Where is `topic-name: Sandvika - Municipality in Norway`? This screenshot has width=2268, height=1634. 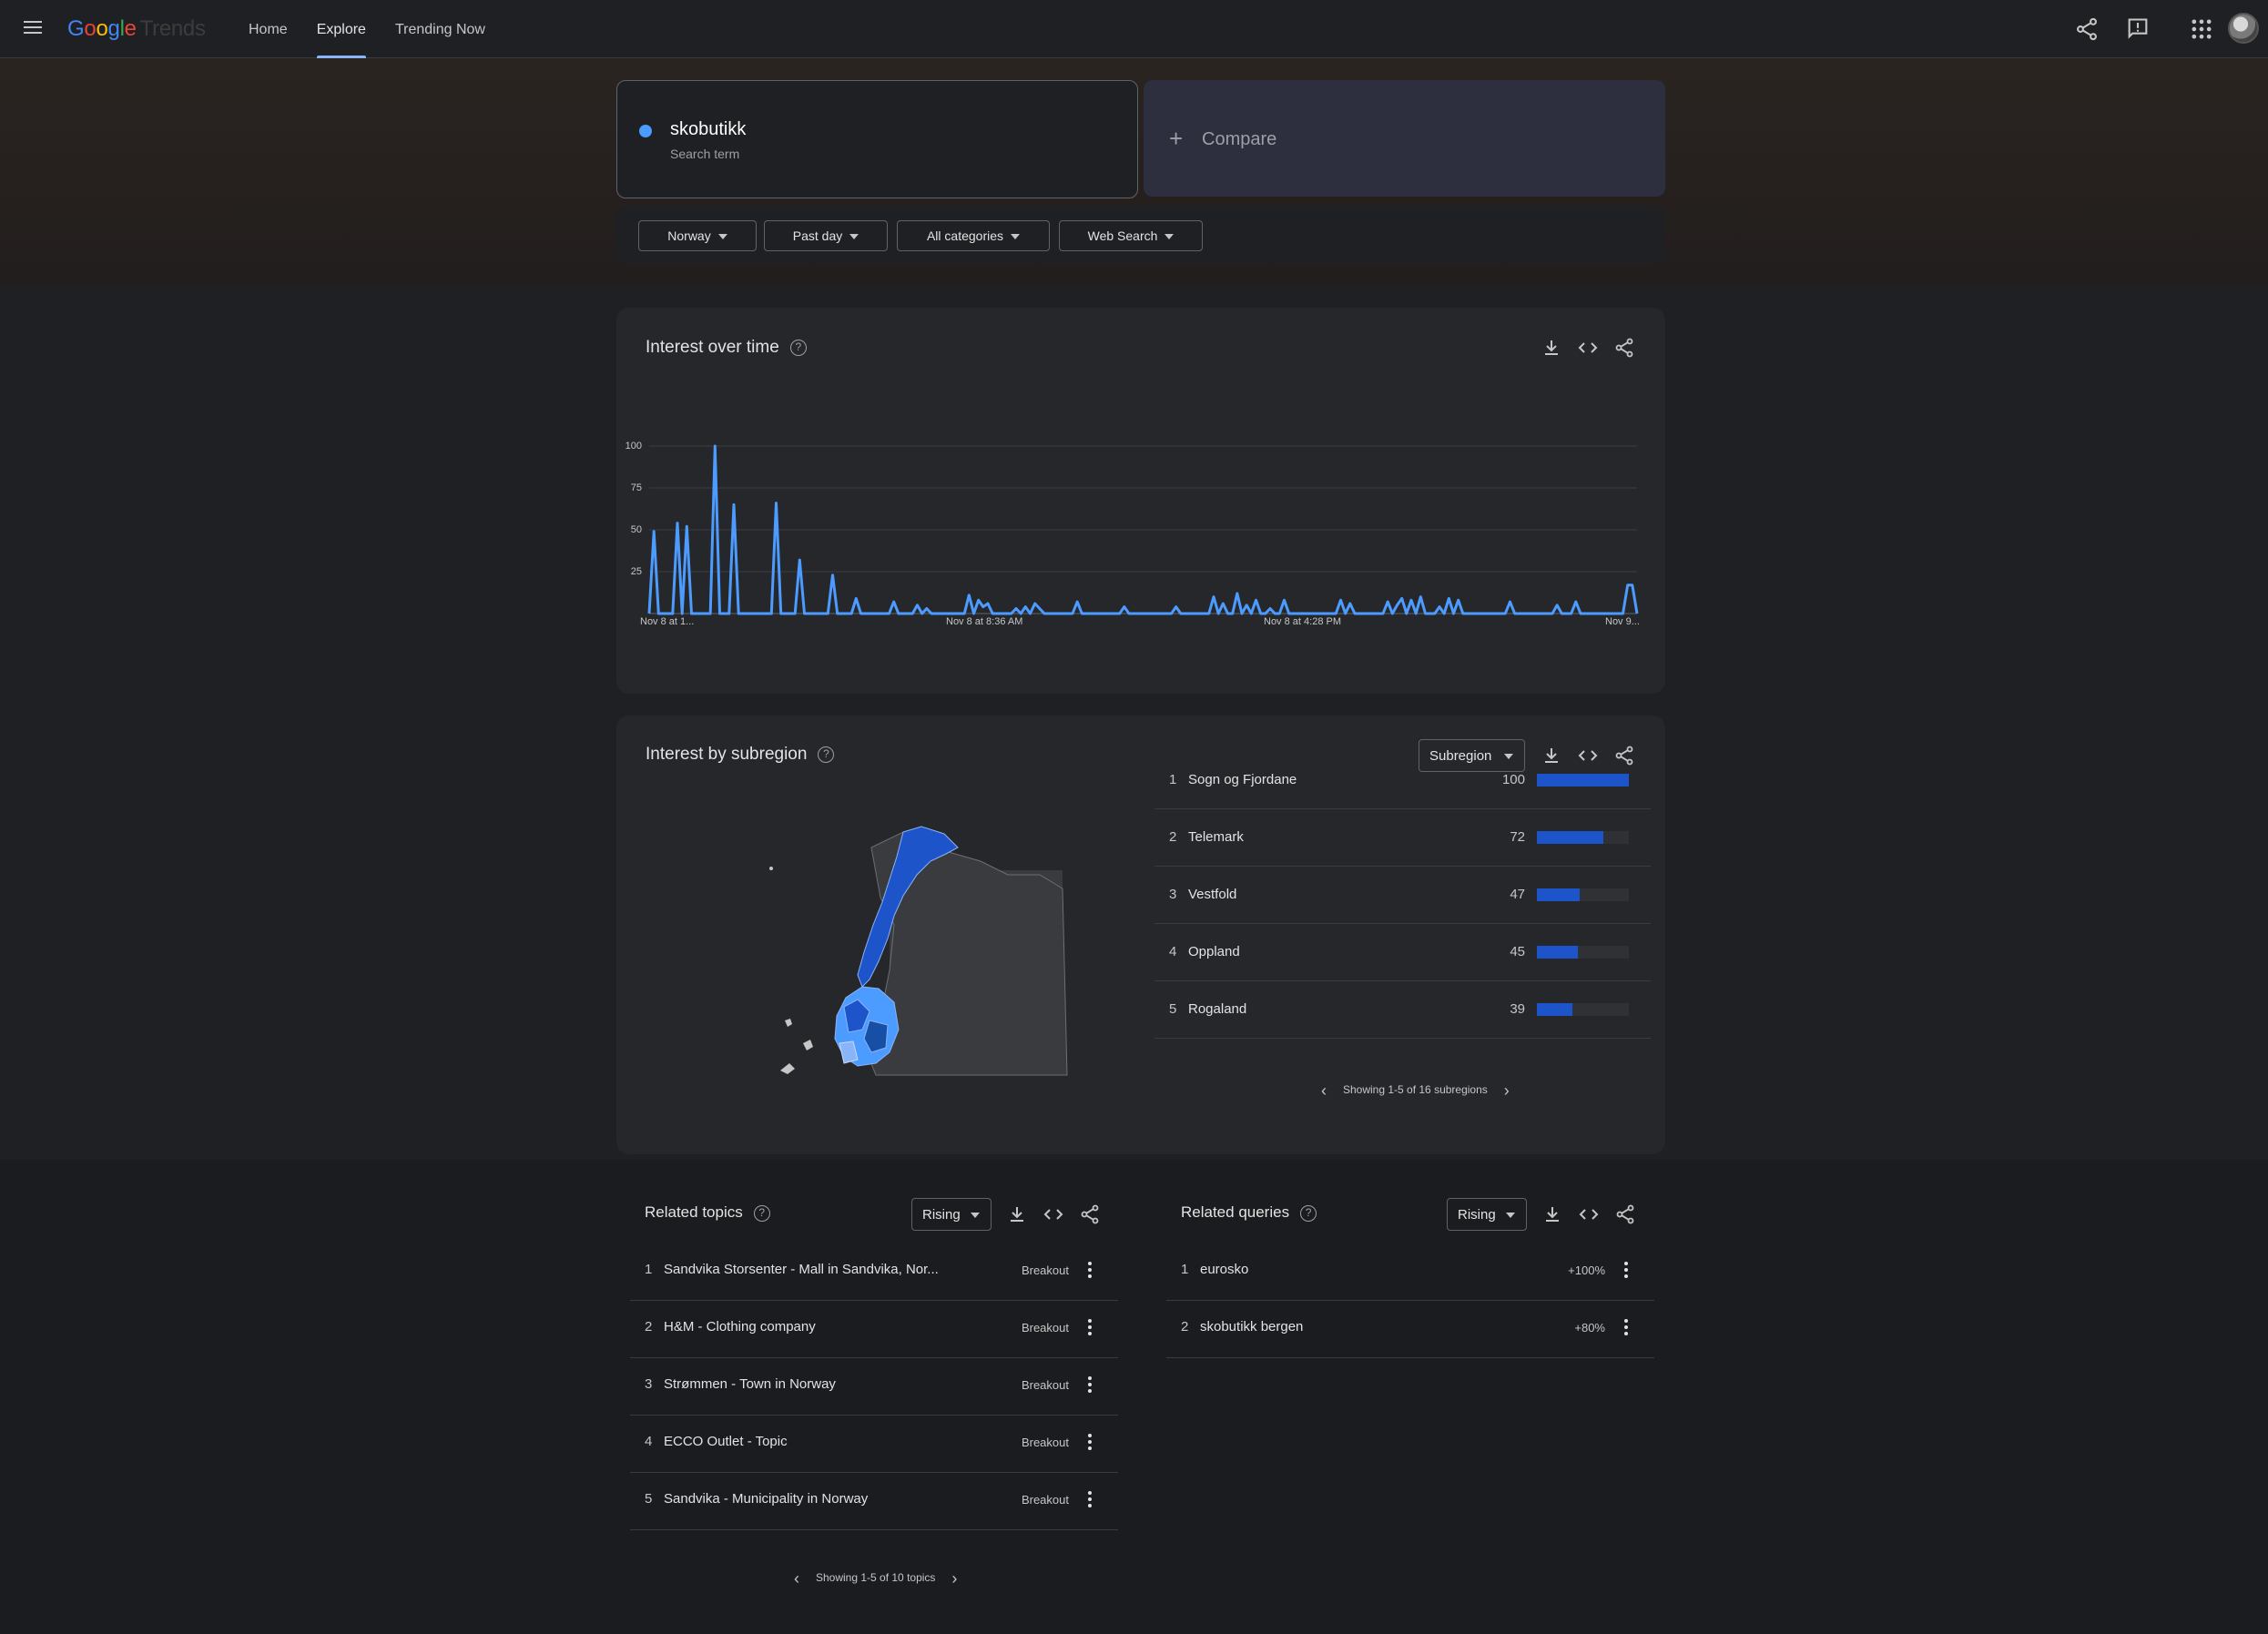
topic-name: Sandvika - Municipality in Norway is located at coordinates (814, 1499).